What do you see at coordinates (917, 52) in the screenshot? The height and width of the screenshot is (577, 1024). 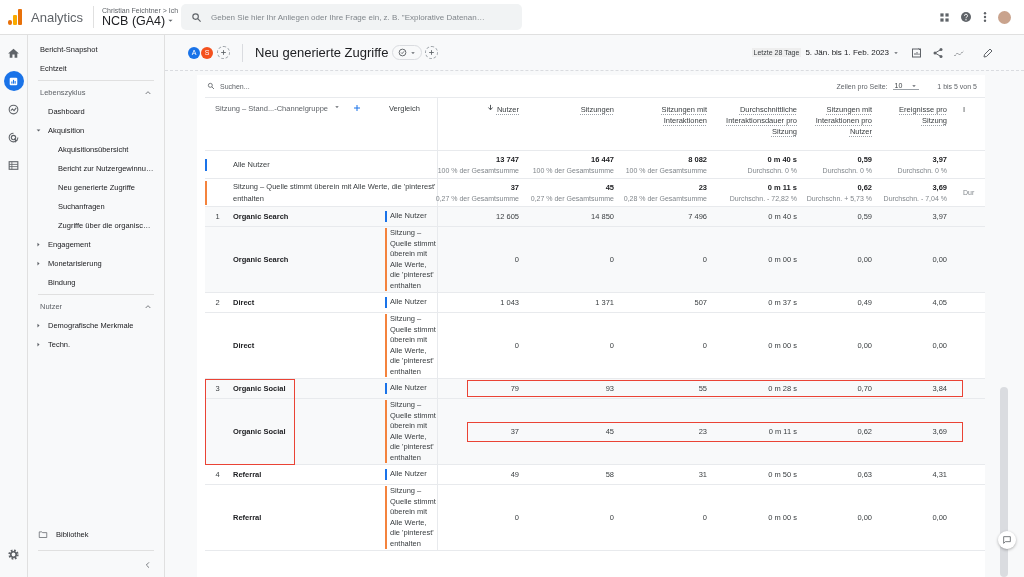 I see `customize-report-icon` at bounding box center [917, 52].